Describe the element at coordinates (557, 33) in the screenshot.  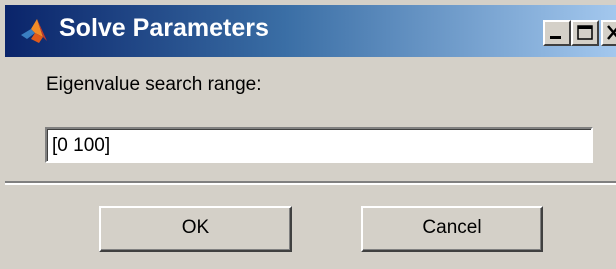
I see `minimize-button` at that location.